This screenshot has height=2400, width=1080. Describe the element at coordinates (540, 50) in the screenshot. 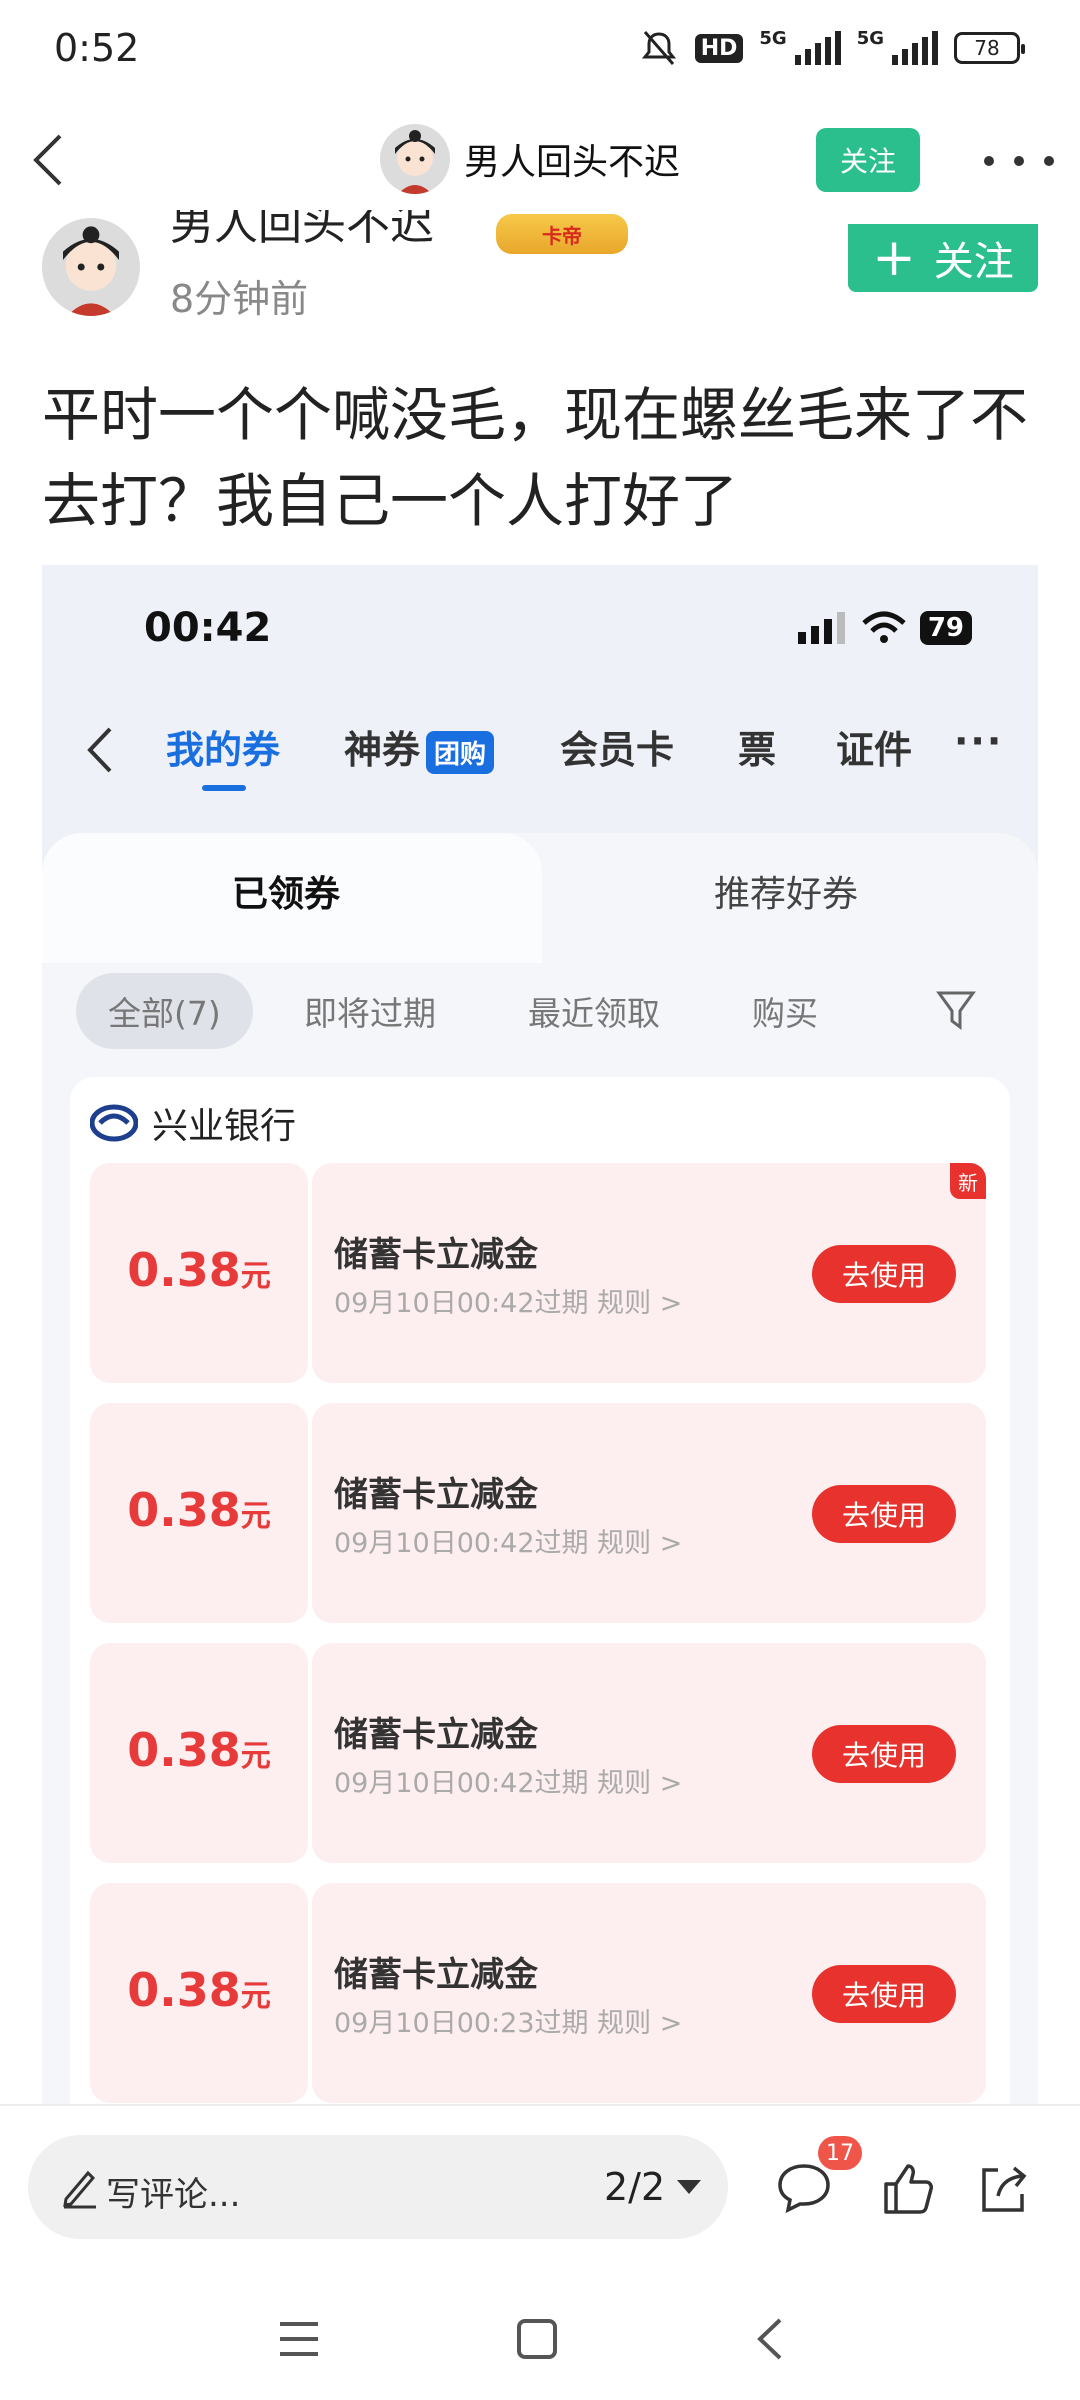

I see `status-bar: 0:52 HD 5G 5G 78` at that location.